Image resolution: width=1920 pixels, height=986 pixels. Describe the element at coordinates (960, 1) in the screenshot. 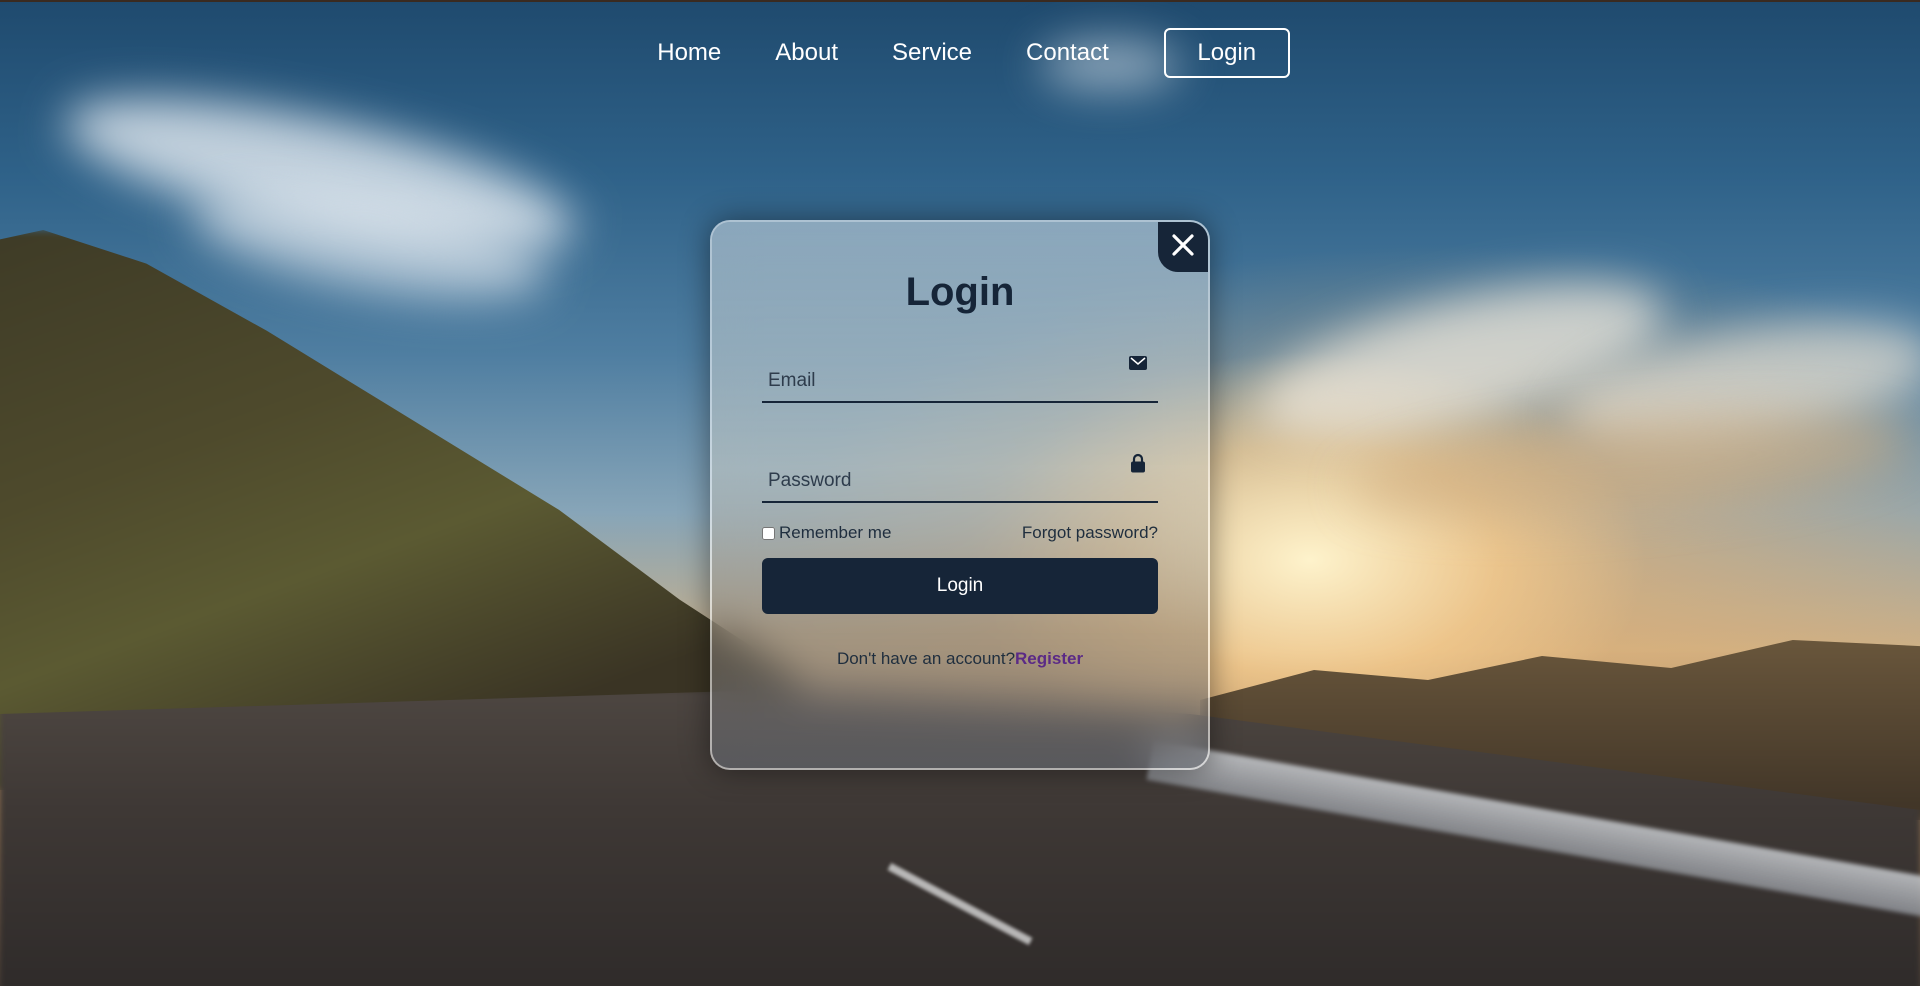

I see `top-border` at that location.